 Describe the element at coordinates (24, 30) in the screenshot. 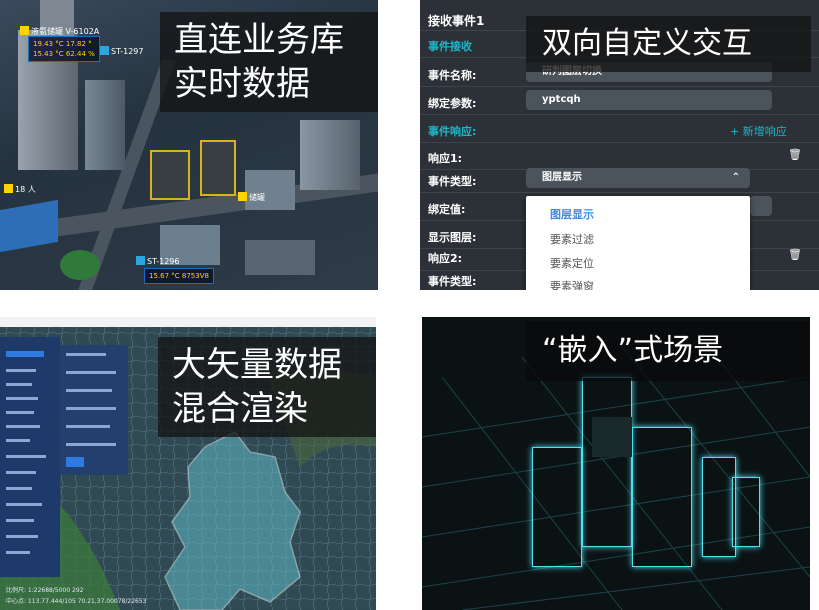

I see `tank-icon` at that location.